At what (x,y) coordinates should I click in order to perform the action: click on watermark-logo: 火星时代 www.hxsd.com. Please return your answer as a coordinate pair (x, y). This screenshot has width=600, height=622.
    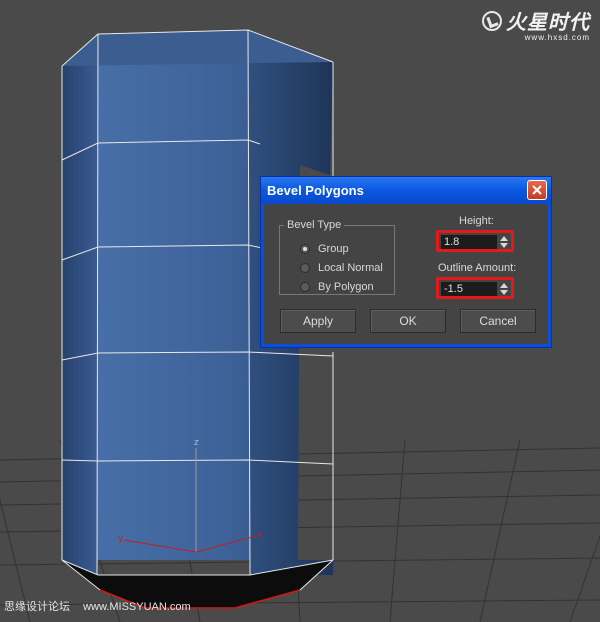
    Looking at the image, I should click on (536, 24).